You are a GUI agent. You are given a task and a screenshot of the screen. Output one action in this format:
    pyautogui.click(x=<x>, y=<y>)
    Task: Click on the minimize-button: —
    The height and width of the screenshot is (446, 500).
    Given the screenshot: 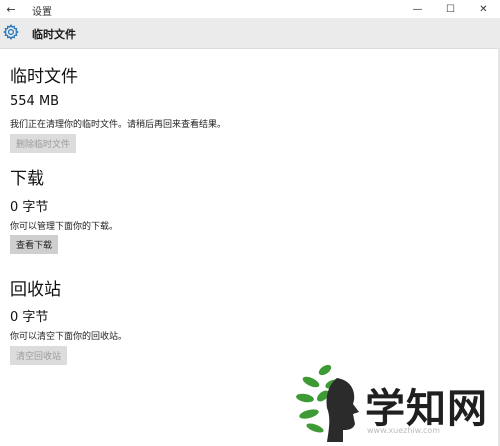 What is the action you would take?
    pyautogui.click(x=417, y=9)
    